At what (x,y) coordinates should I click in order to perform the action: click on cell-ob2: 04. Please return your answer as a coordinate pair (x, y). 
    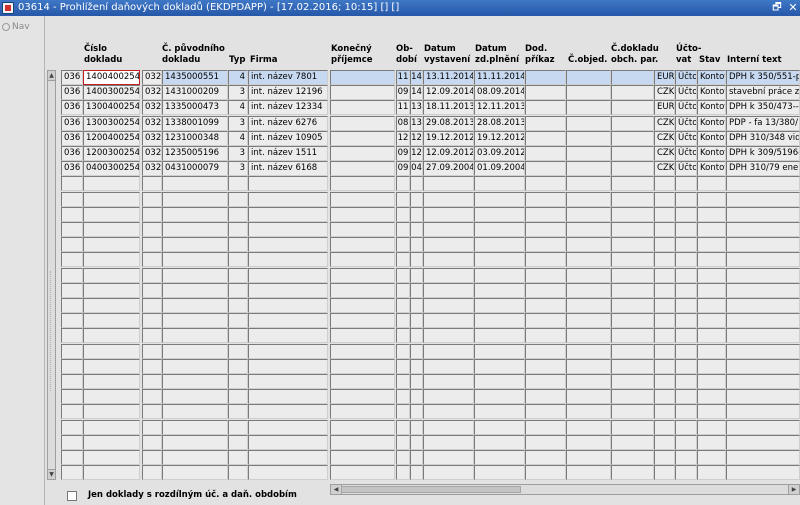
    Looking at the image, I should click on (416, 169).